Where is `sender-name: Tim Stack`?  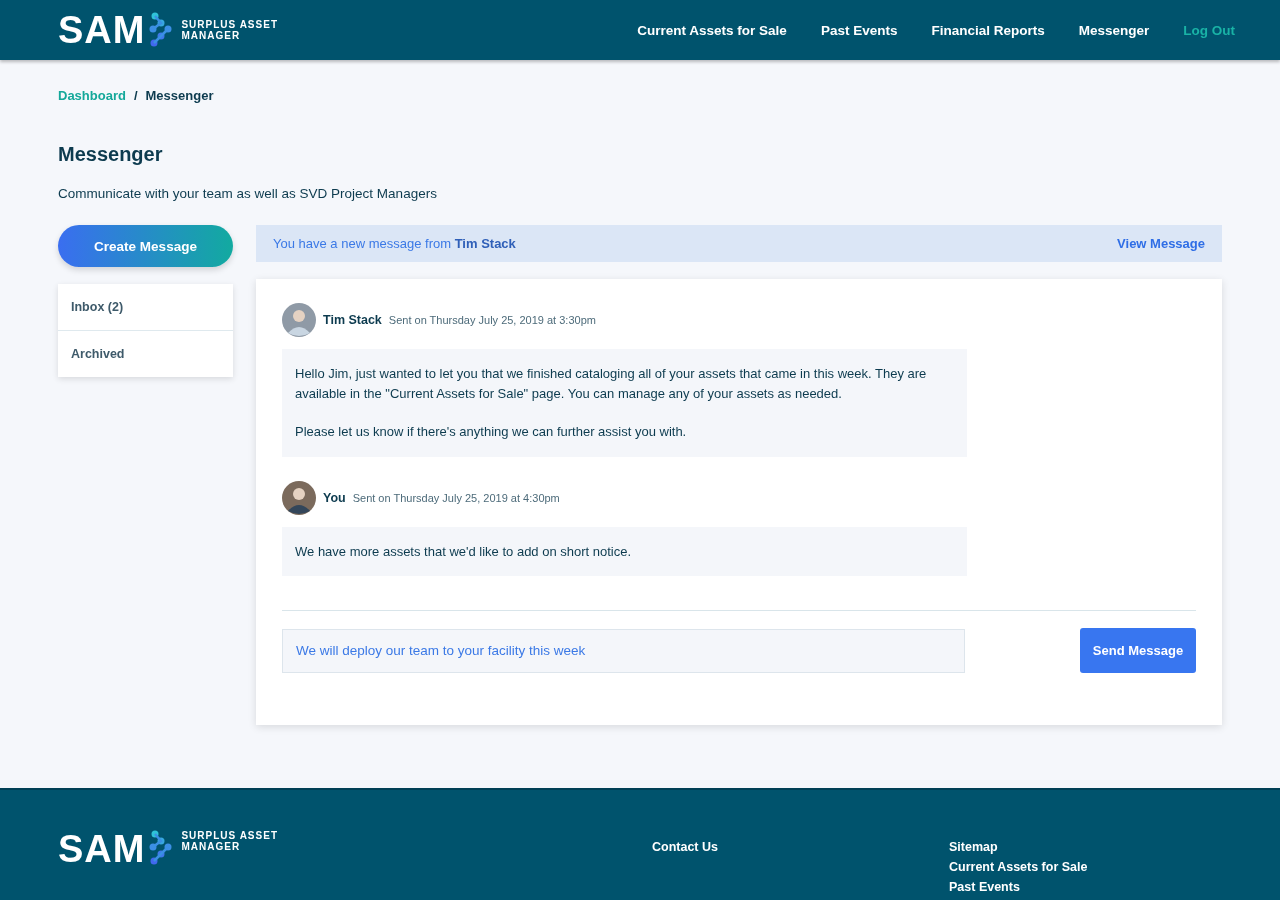 sender-name: Tim Stack is located at coordinates (352, 320).